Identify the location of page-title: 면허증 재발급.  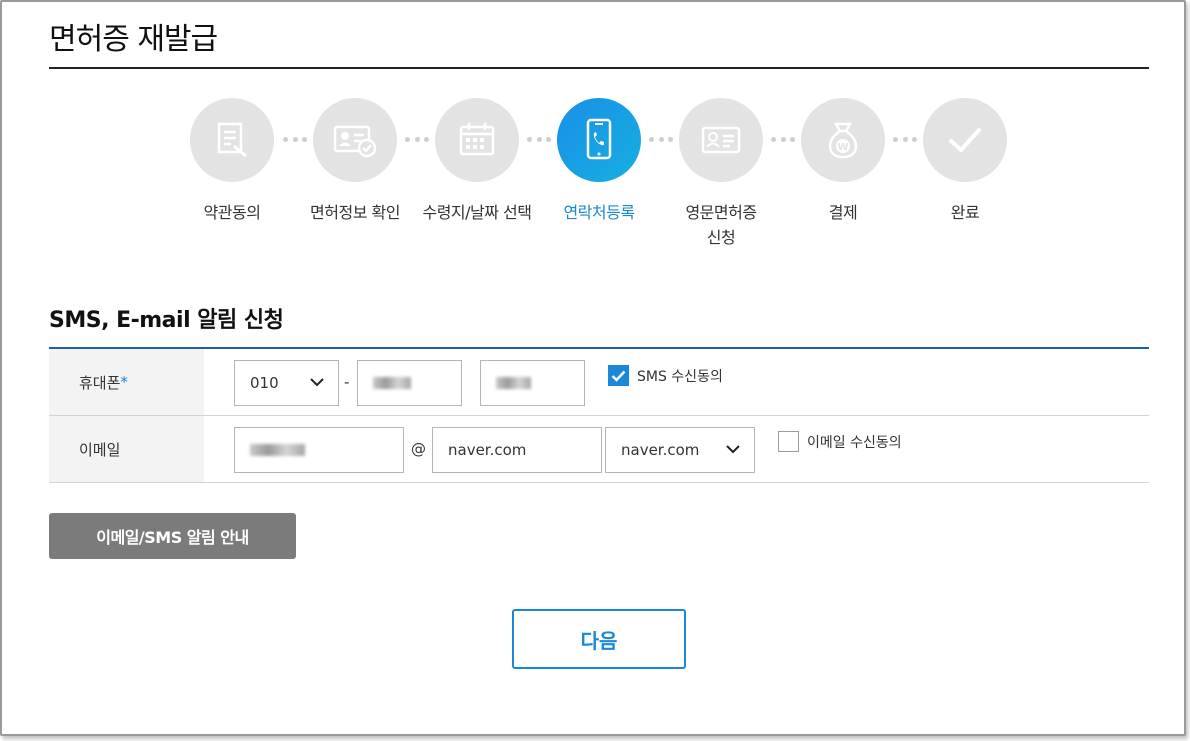
(133, 39).